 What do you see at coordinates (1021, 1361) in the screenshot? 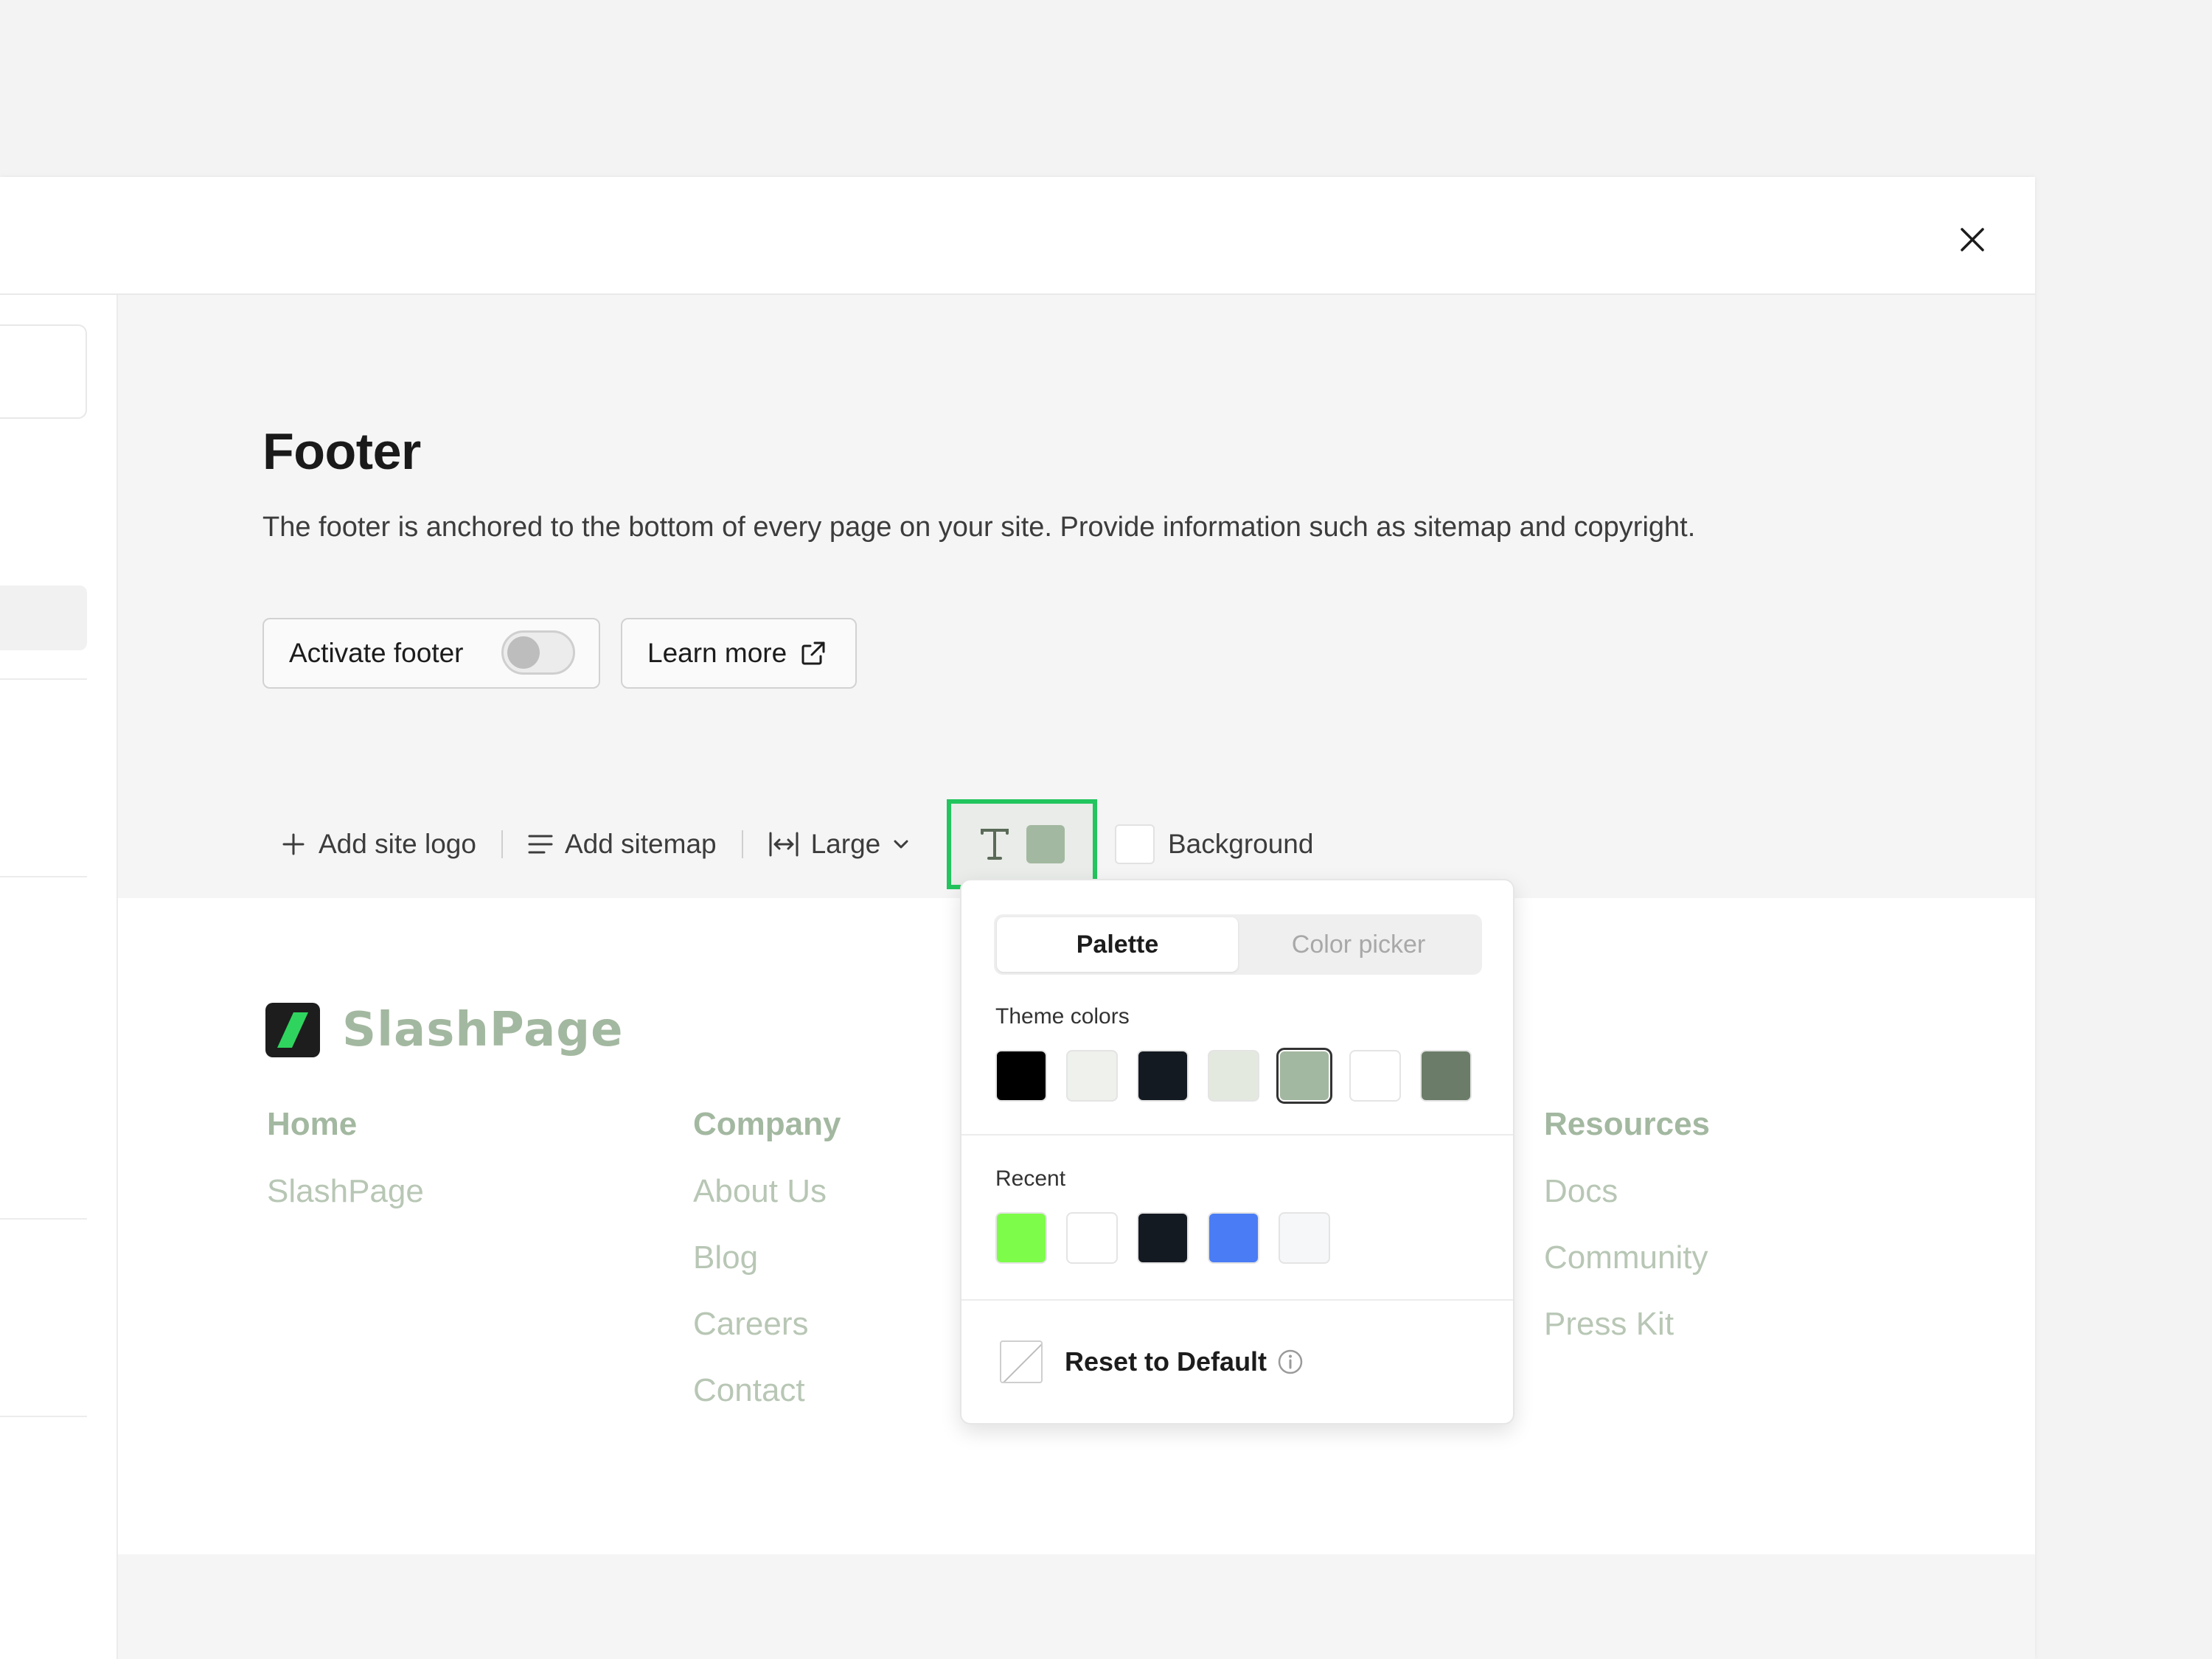
I see `no-color-icon` at bounding box center [1021, 1361].